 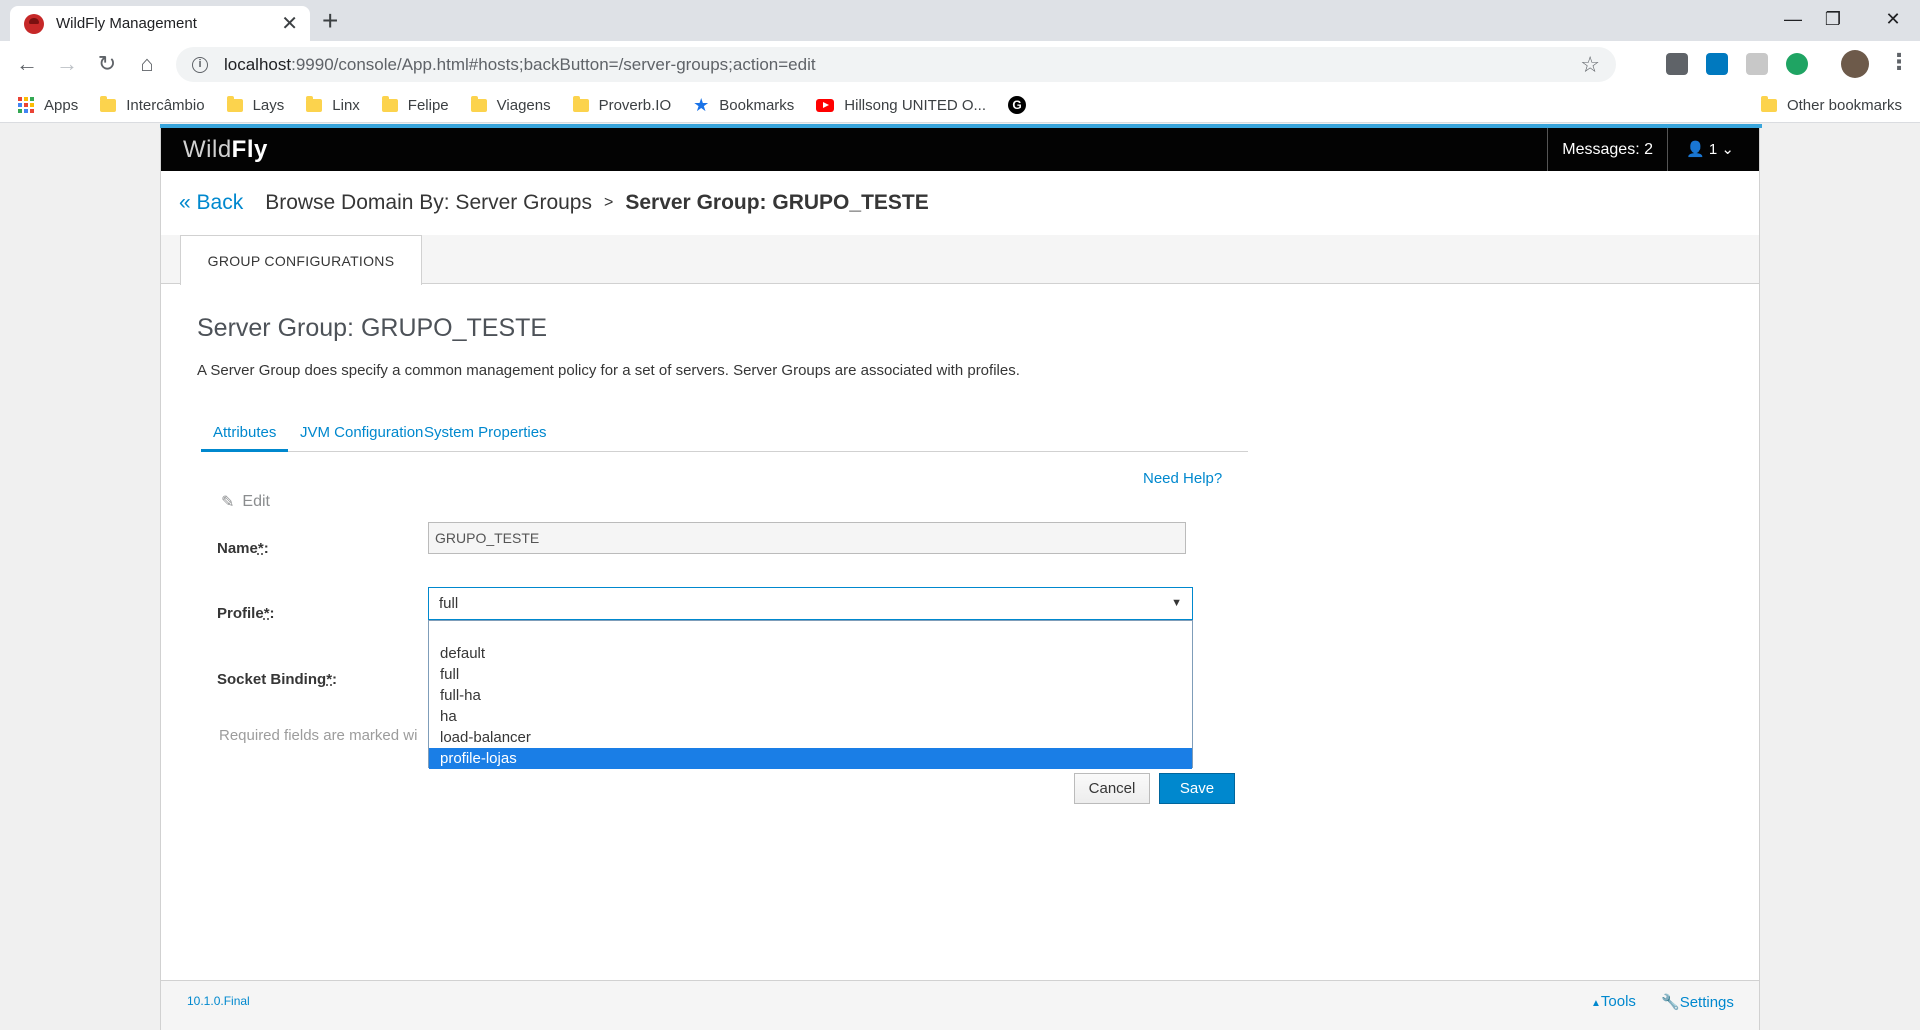 I want to click on save-button: Save, so click(x=1197, y=788).